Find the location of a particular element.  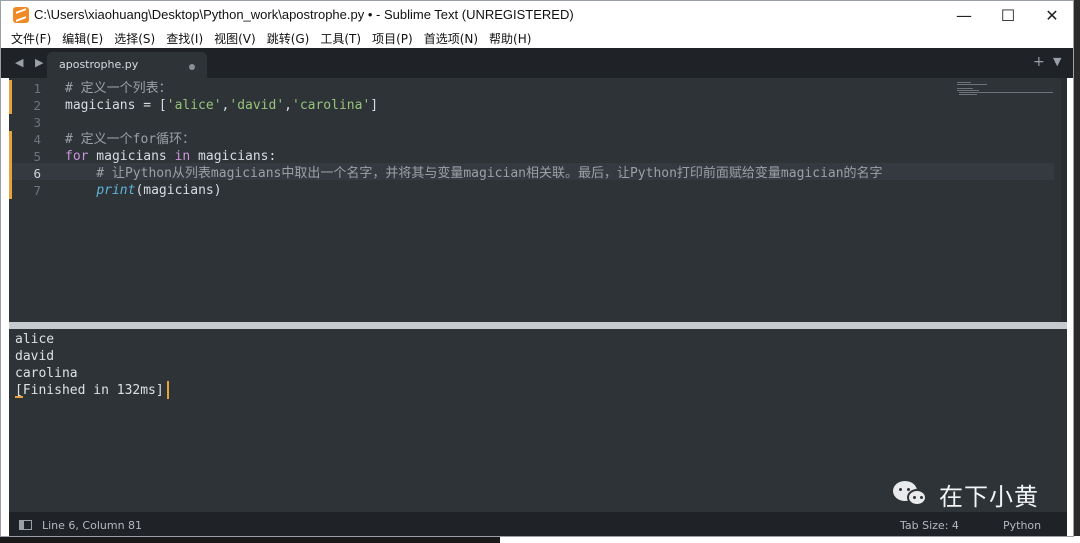

minimize-button: — is located at coordinates (964, 15).